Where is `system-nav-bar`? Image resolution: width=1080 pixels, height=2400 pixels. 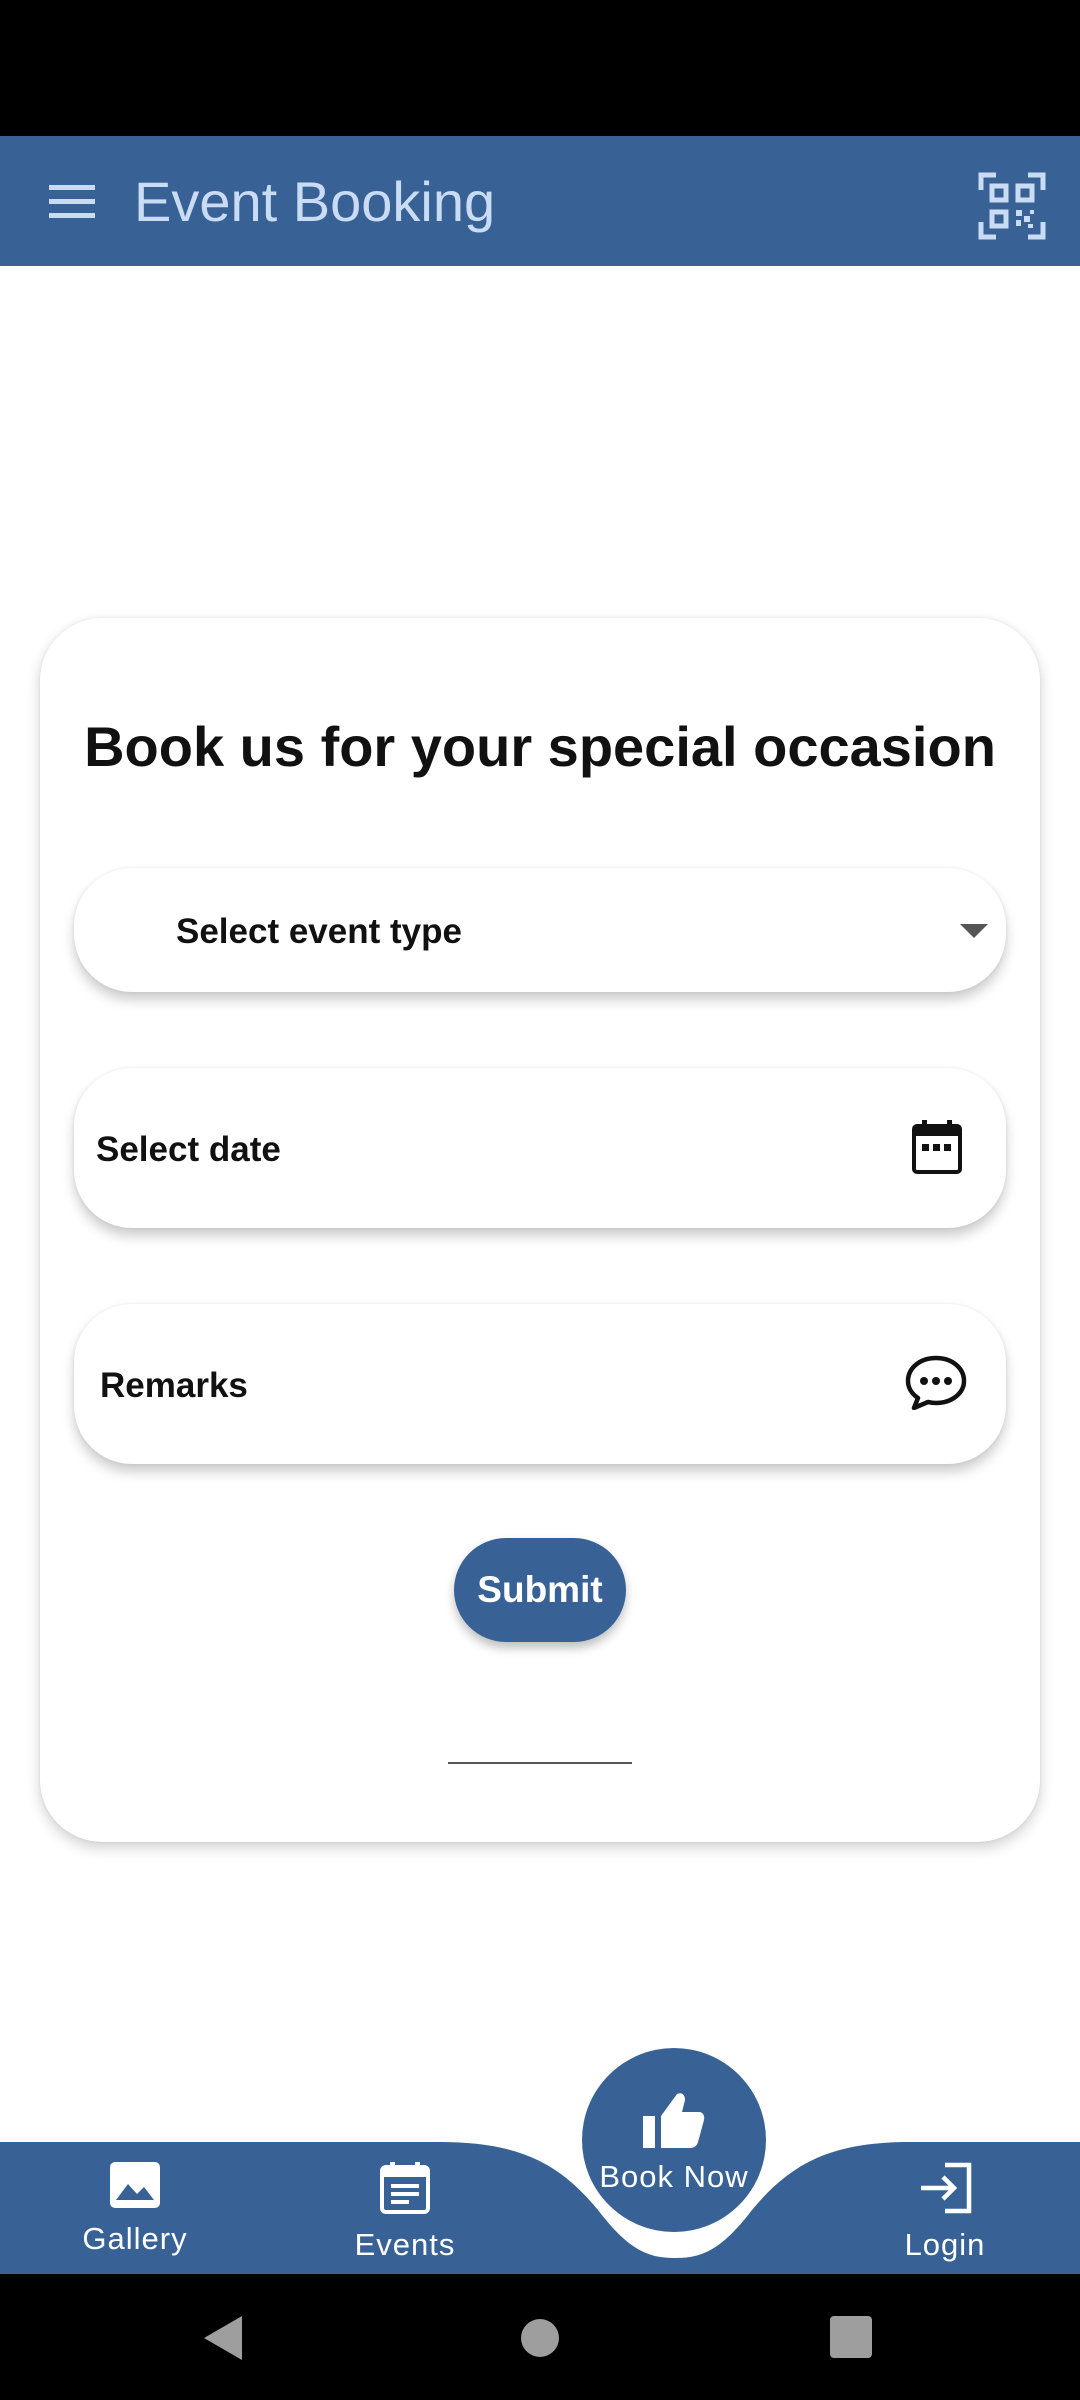 system-nav-bar is located at coordinates (540, 2337).